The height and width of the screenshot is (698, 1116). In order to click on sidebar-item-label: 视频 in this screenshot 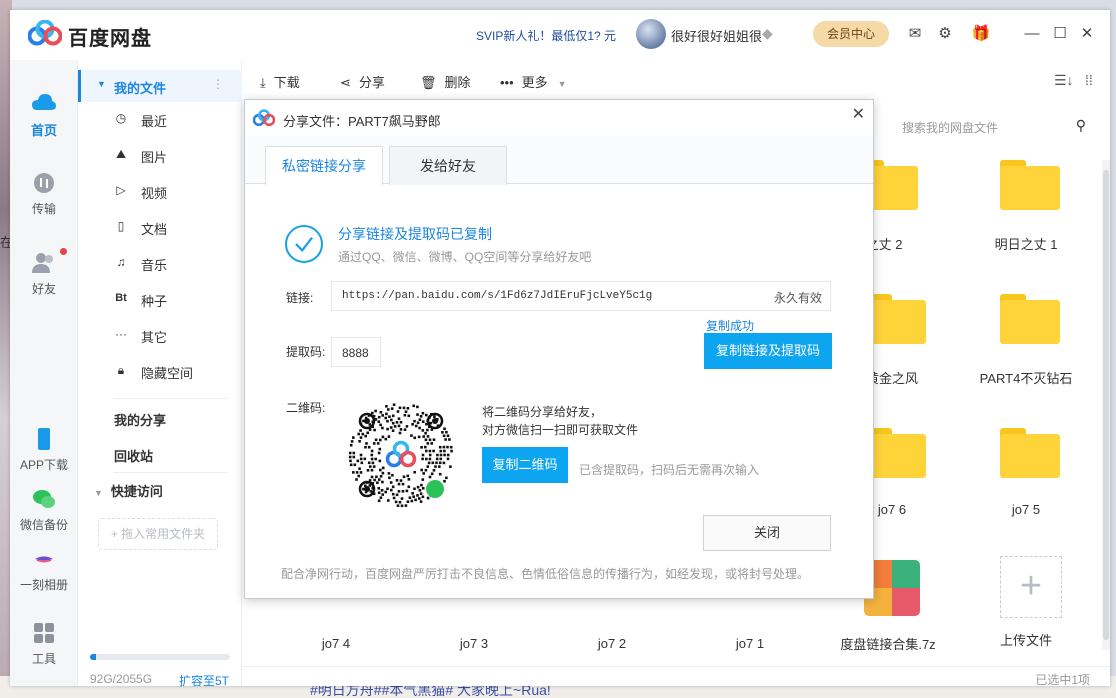, I will do `click(154, 193)`.